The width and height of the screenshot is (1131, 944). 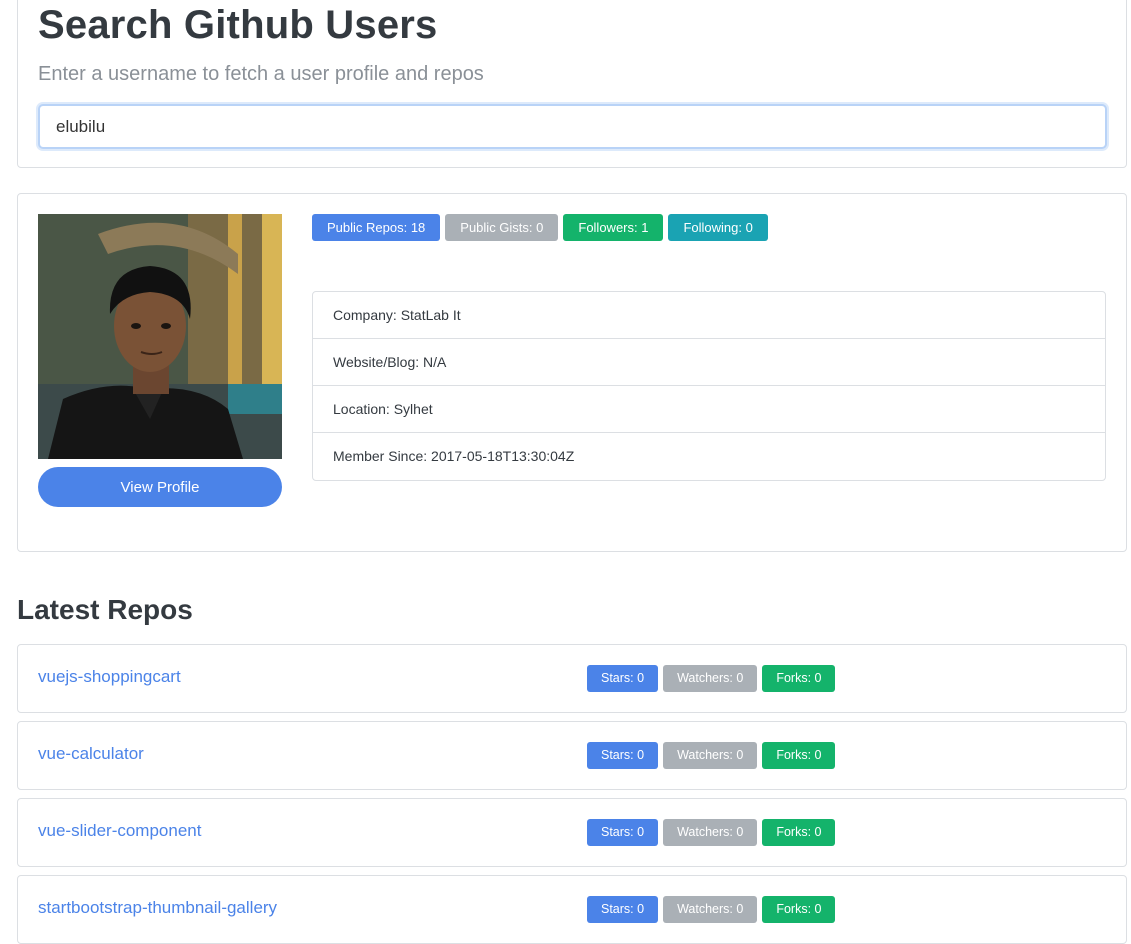 I want to click on repo-link: startbootstrap-thumbnail-gallery, so click(x=157, y=908).